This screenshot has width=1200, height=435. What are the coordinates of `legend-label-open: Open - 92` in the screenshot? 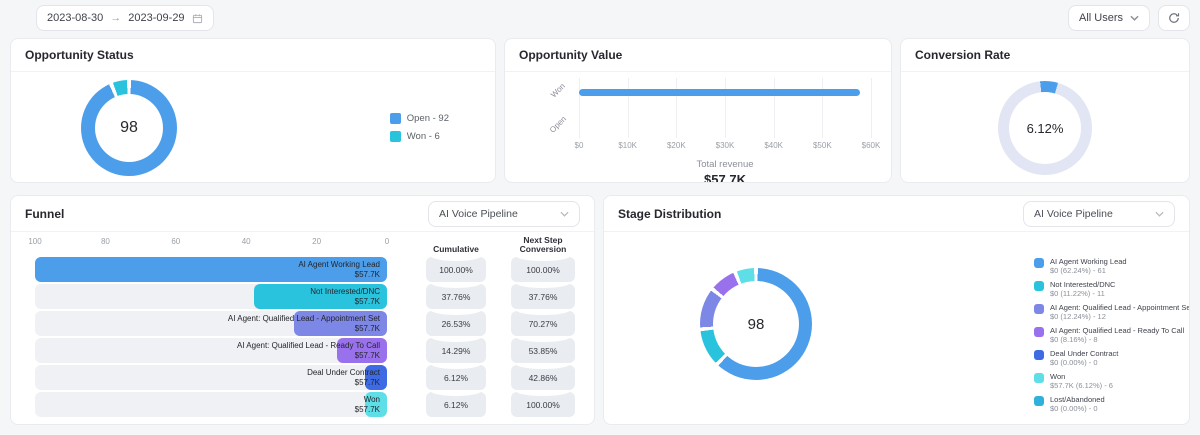 It's located at (427, 118).